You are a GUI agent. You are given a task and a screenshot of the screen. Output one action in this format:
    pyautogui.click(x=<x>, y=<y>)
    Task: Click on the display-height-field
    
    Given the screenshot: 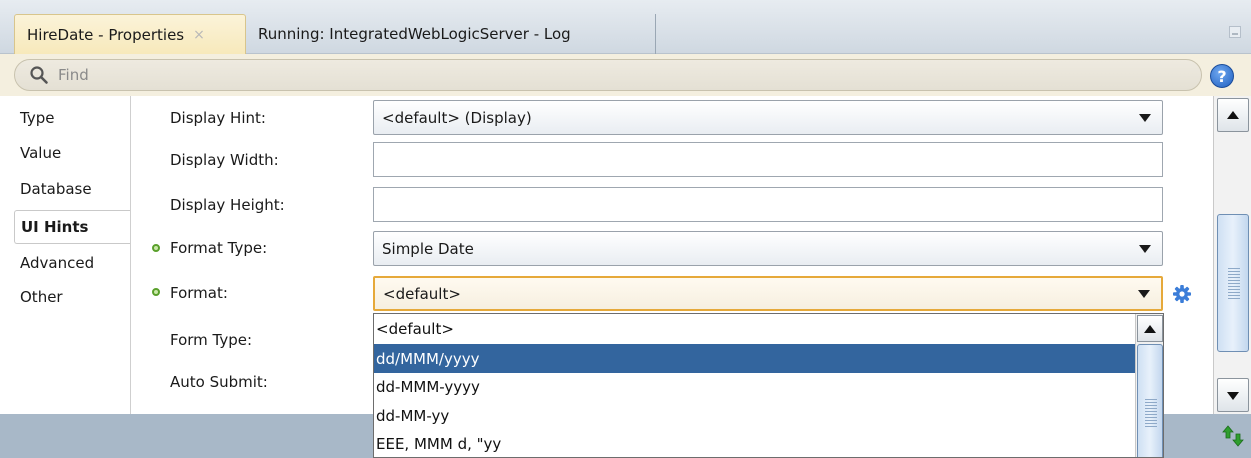 What is the action you would take?
    pyautogui.click(x=768, y=204)
    